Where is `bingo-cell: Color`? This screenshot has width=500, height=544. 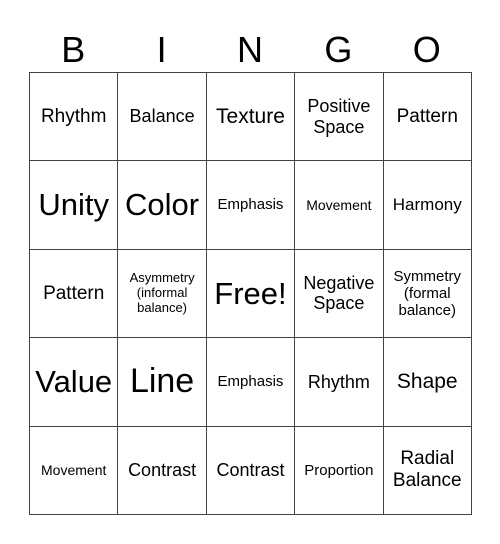
bingo-cell: Color is located at coordinates (162, 205).